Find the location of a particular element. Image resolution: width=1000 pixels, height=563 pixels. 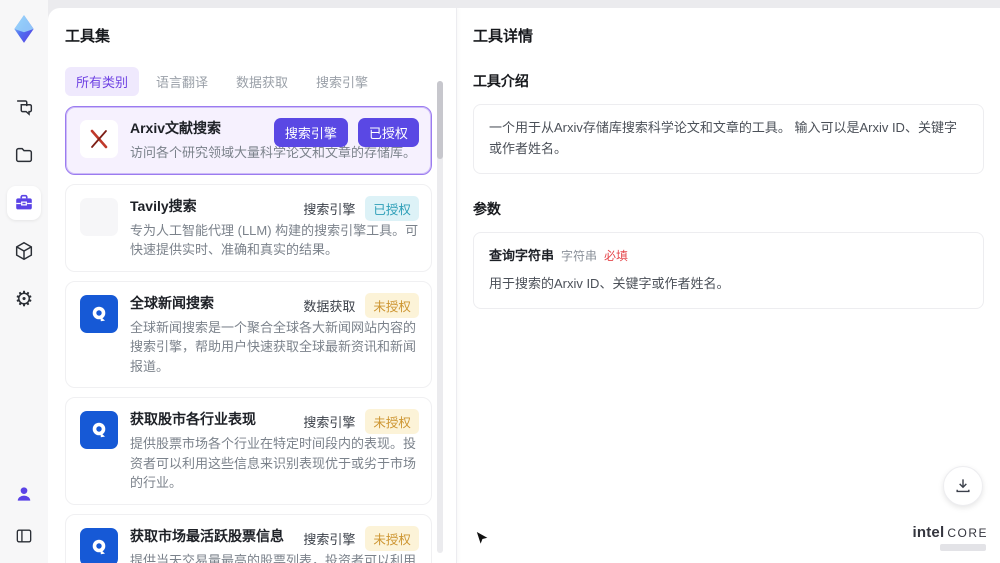

arxiv-icon is located at coordinates (99, 139).